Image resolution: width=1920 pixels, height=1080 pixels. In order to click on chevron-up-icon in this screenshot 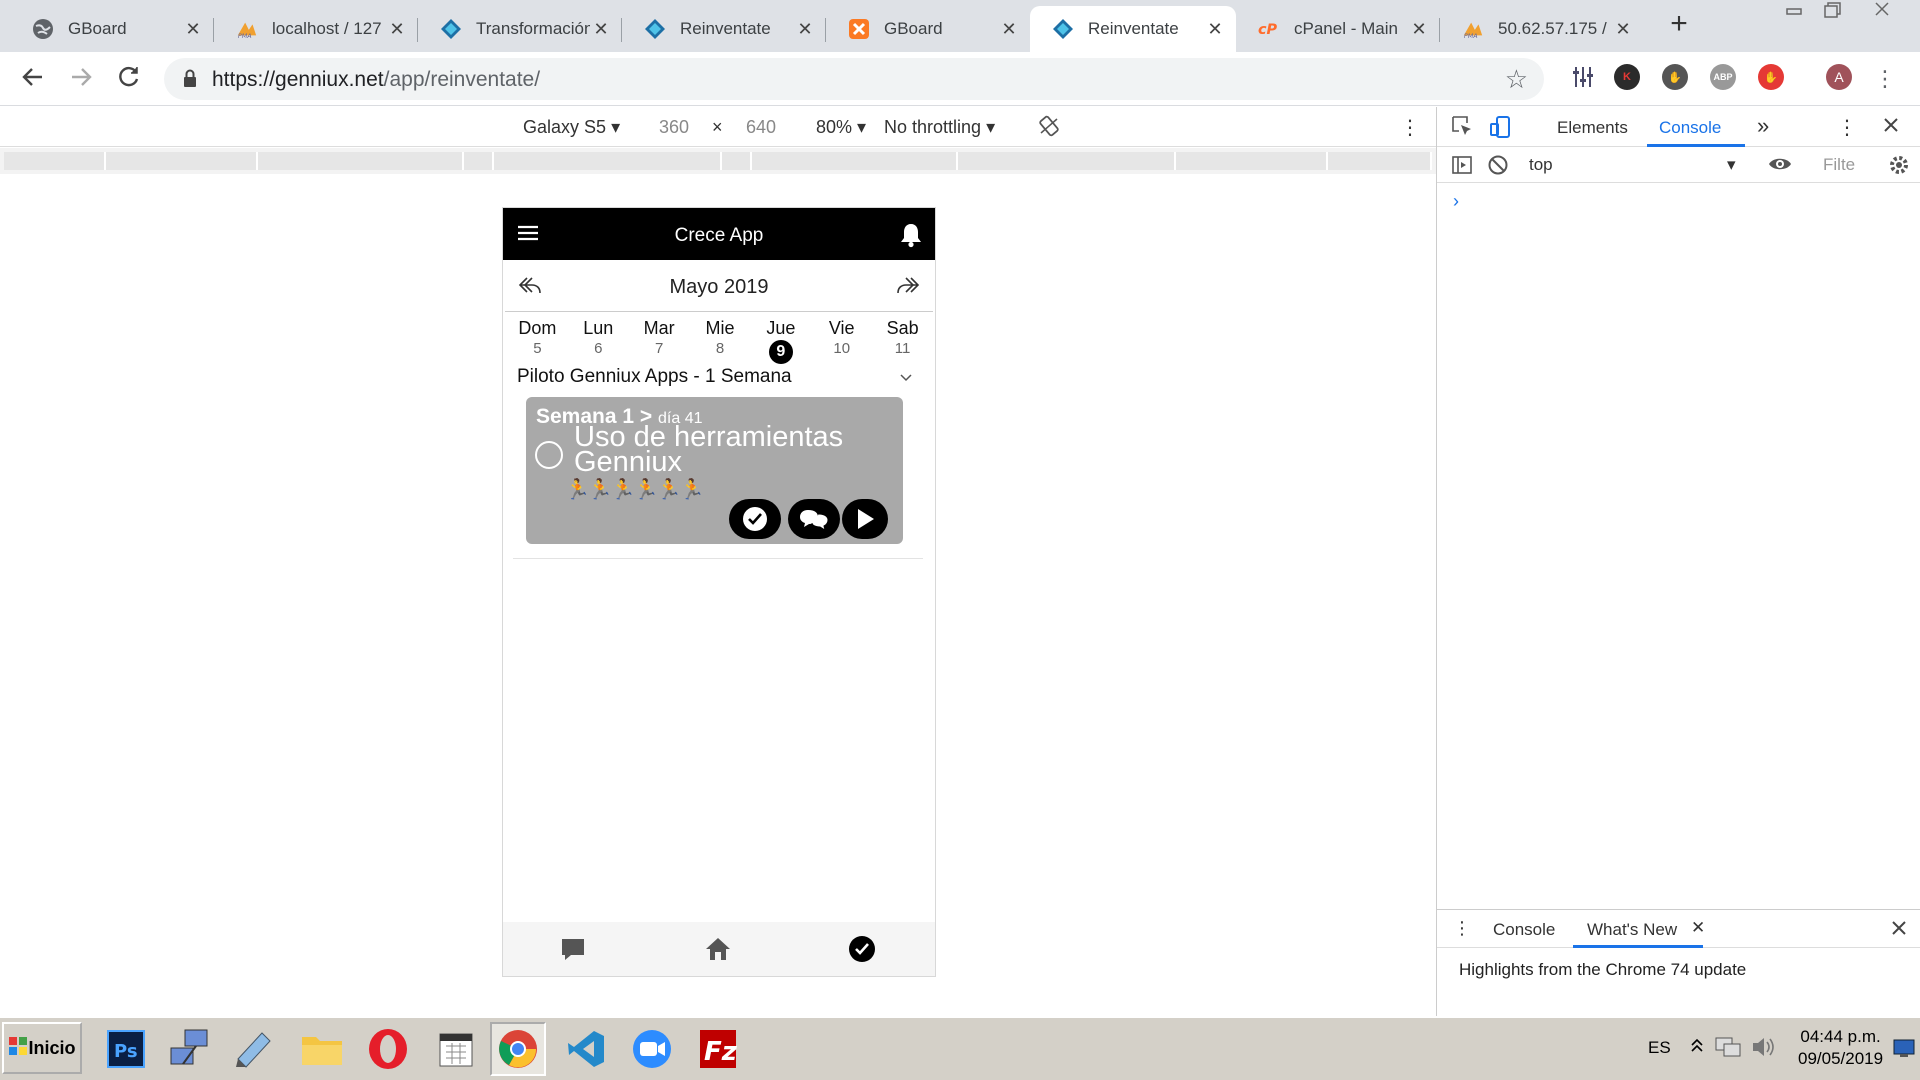, I will do `click(1697, 1048)`.